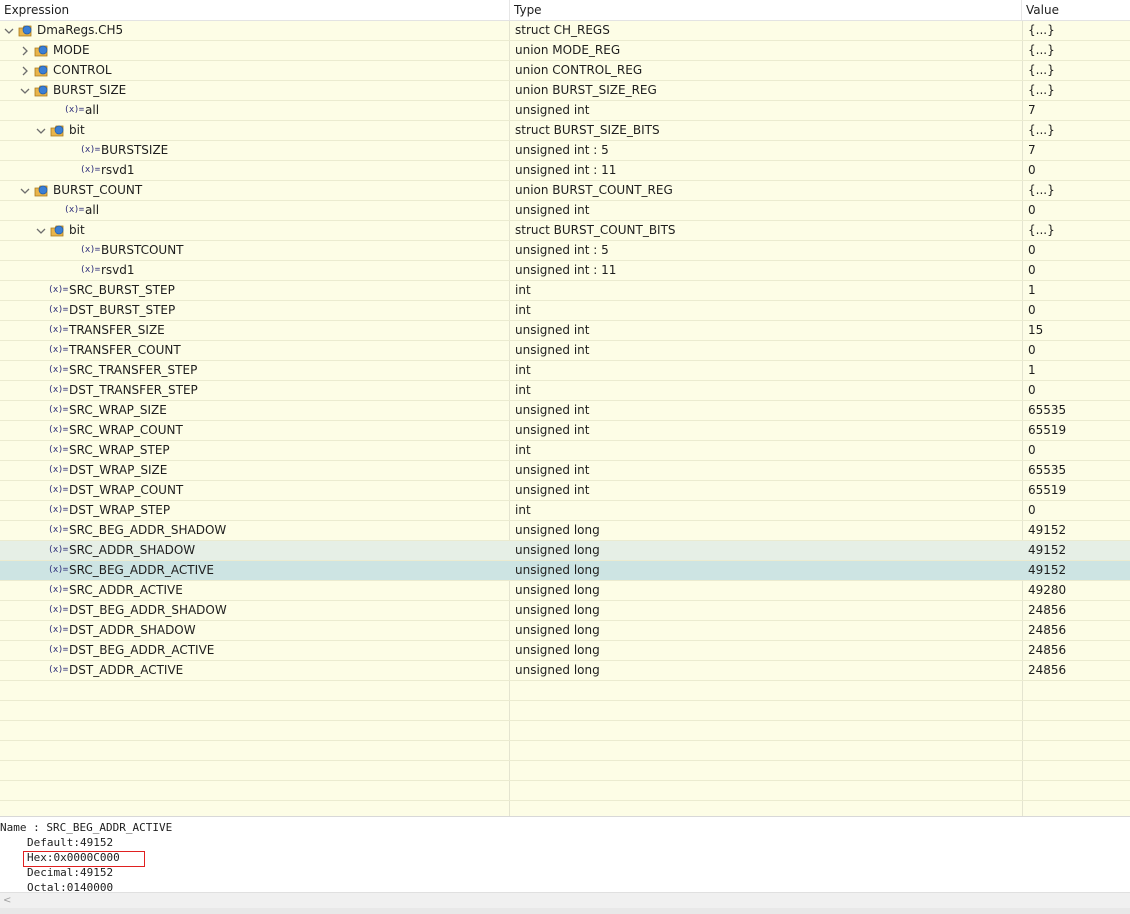  Describe the element at coordinates (7, 900) in the screenshot. I see `scroll-left-arrow-icon: <` at that location.